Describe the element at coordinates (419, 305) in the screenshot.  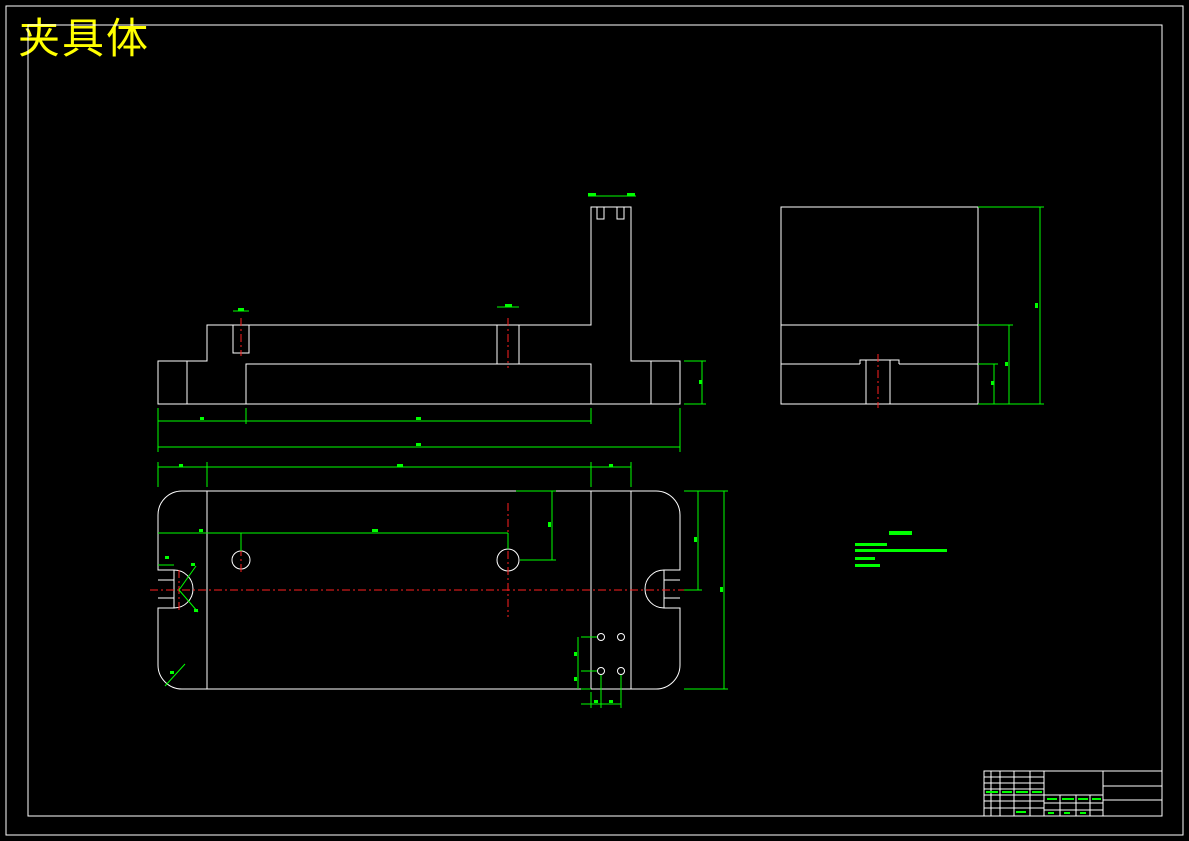
I see `front-section-view` at that location.